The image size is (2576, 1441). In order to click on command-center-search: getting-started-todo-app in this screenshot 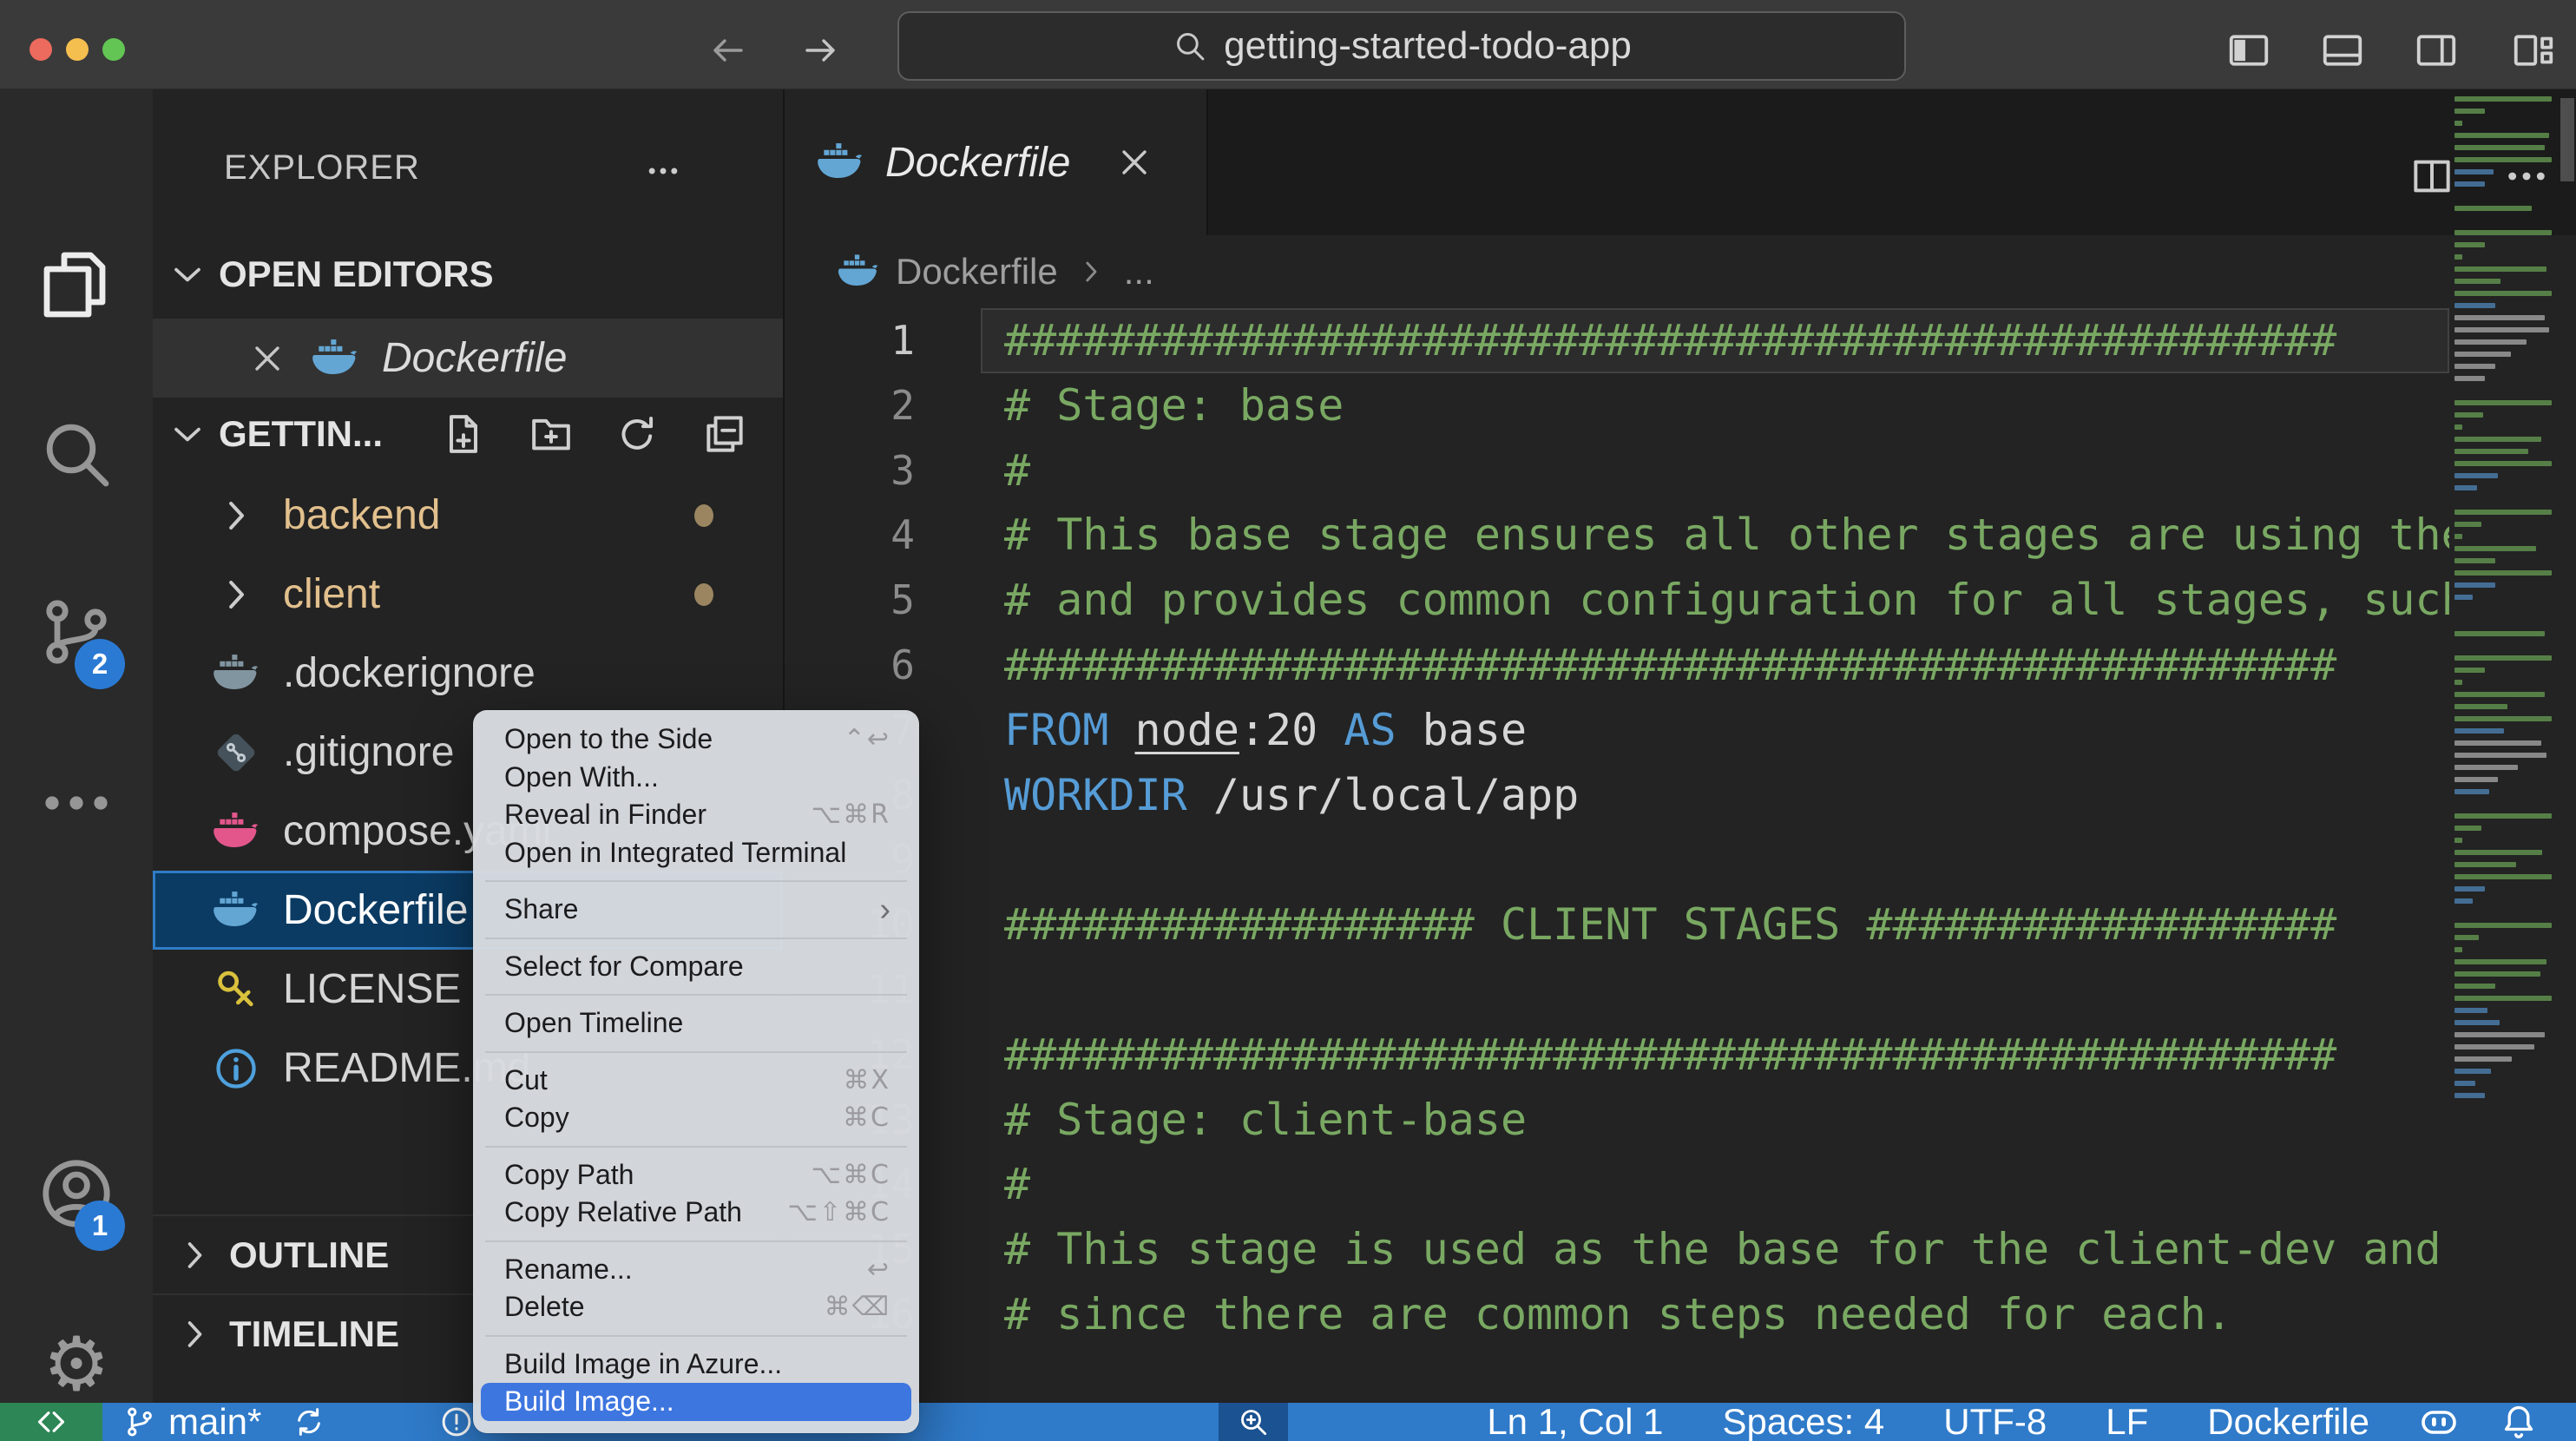, I will do `click(1401, 46)`.